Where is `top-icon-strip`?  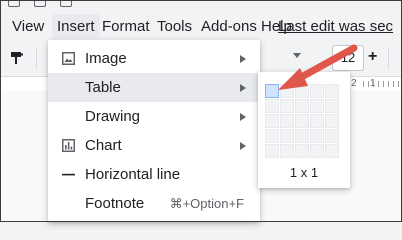
top-icon-strip is located at coordinates (201, 5).